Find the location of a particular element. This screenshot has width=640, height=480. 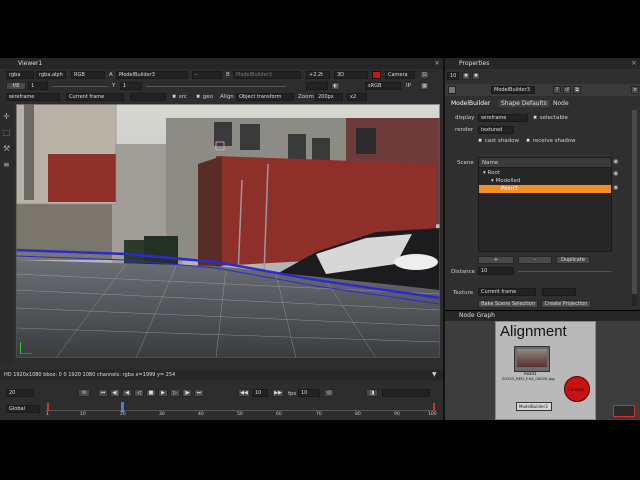

render-mode-select: wireframe is located at coordinates (33, 97).